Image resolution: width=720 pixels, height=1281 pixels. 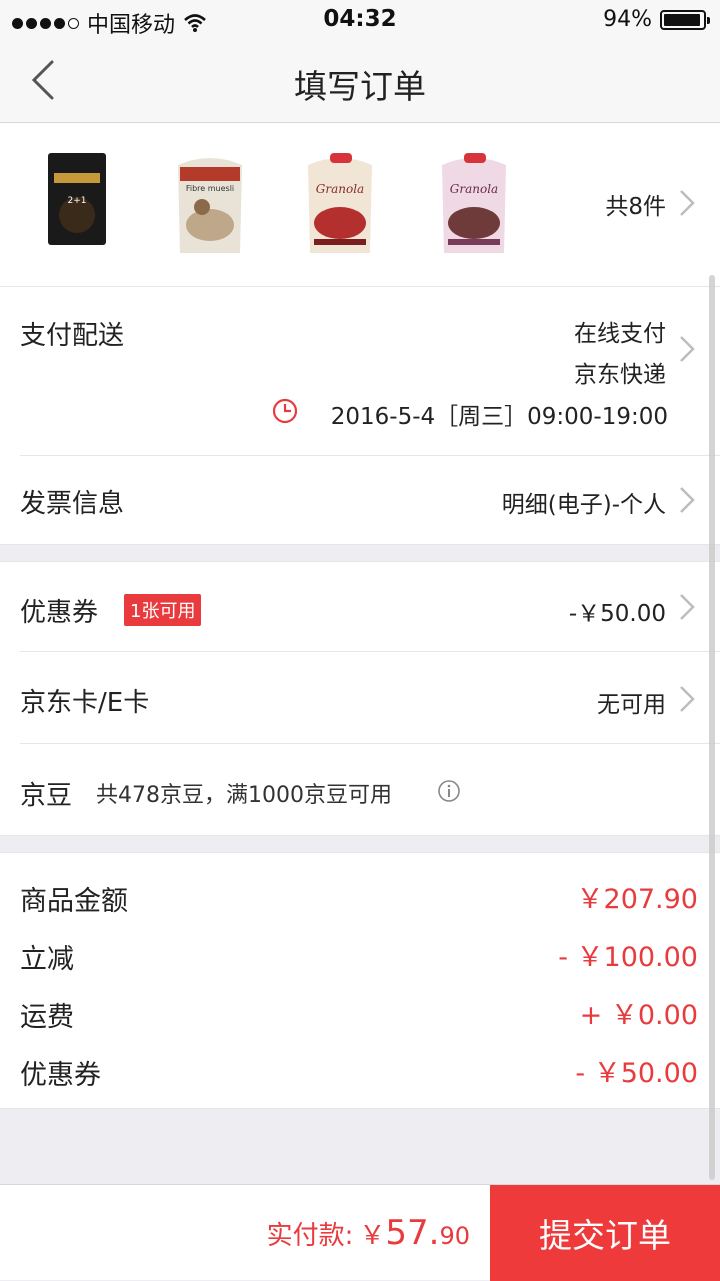 What do you see at coordinates (627, 19) in the screenshot?
I see `battery-percent: 94%` at bounding box center [627, 19].